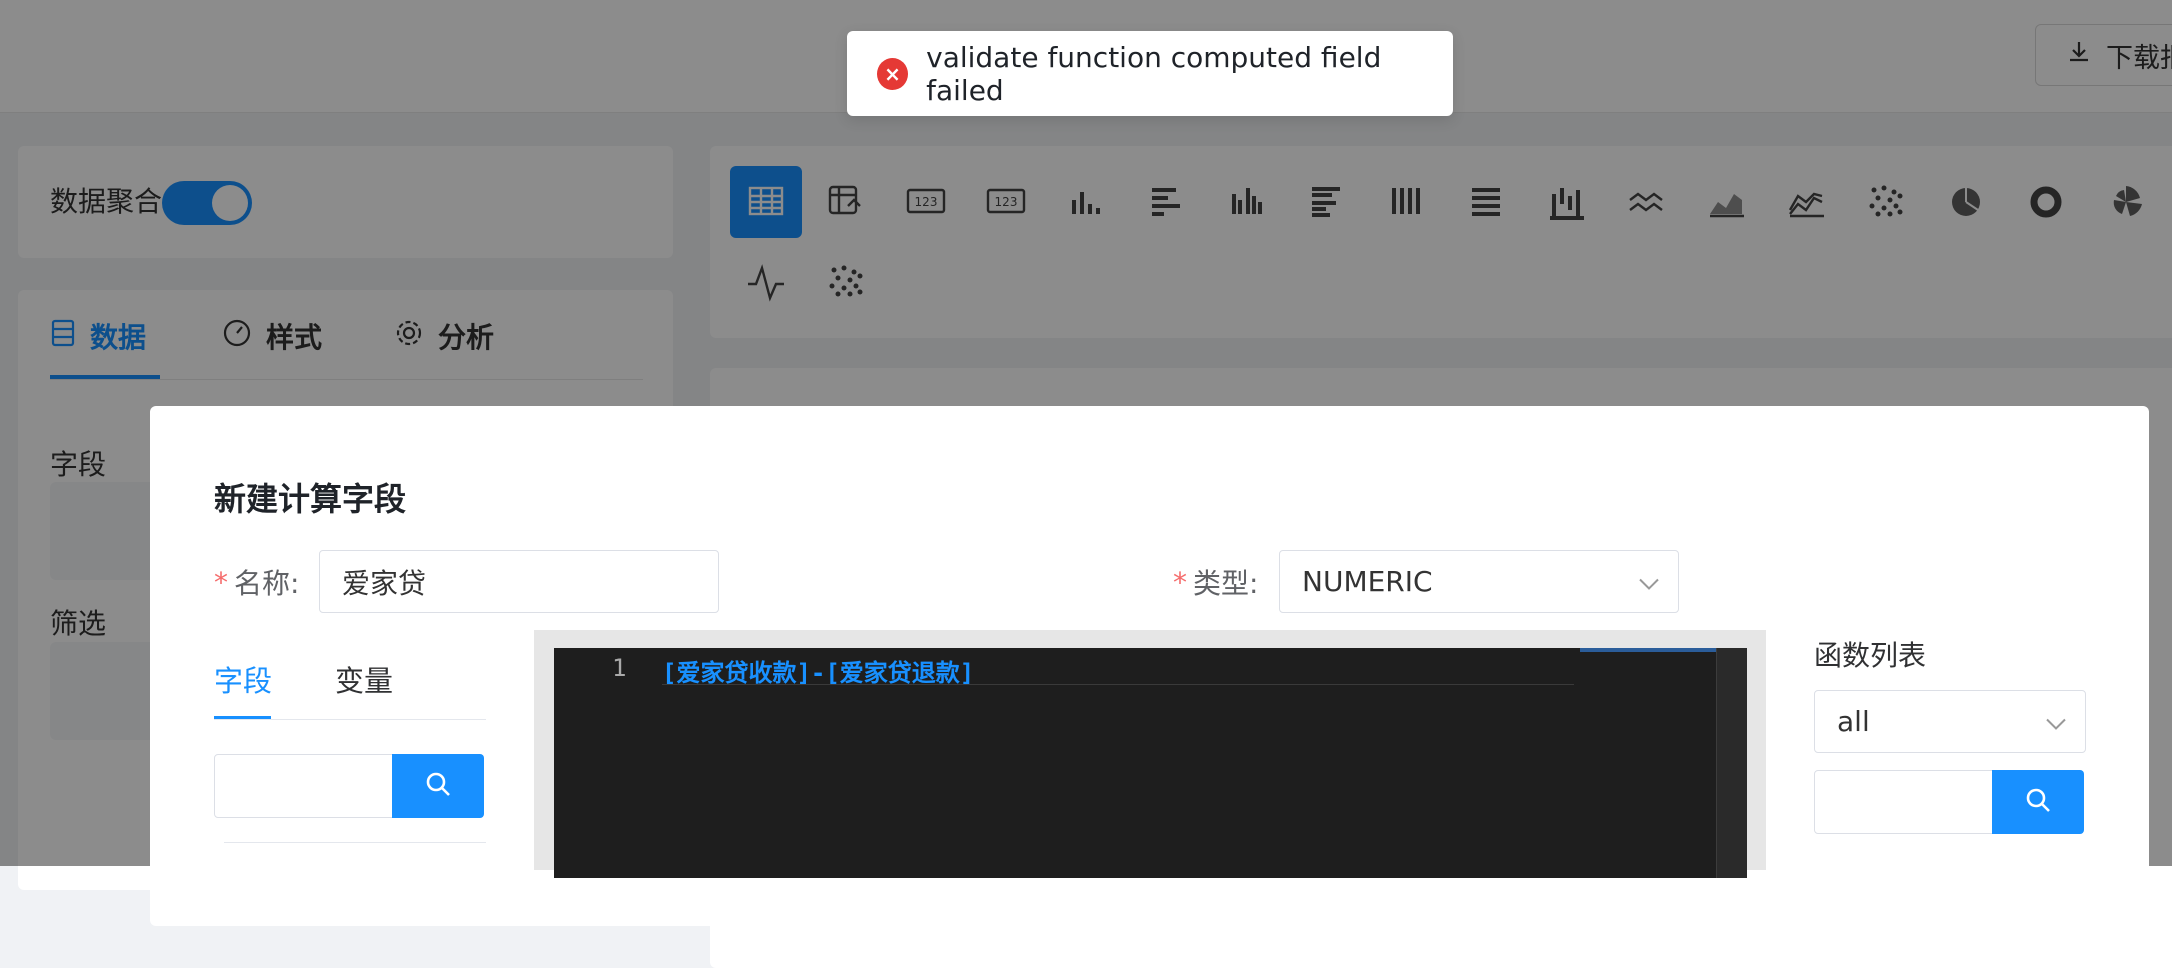 This screenshot has height=968, width=2172. What do you see at coordinates (364, 679) in the screenshot?
I see `tab-variables: 变量` at bounding box center [364, 679].